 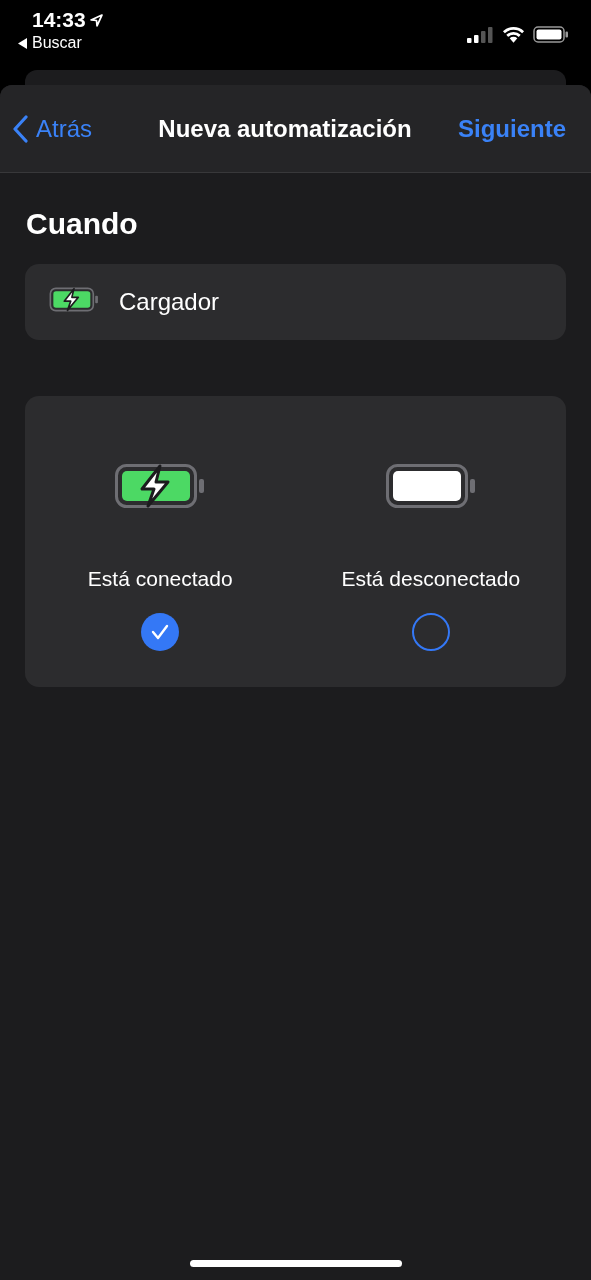 I want to click on trigger-label: Cargador, so click(x=169, y=302).